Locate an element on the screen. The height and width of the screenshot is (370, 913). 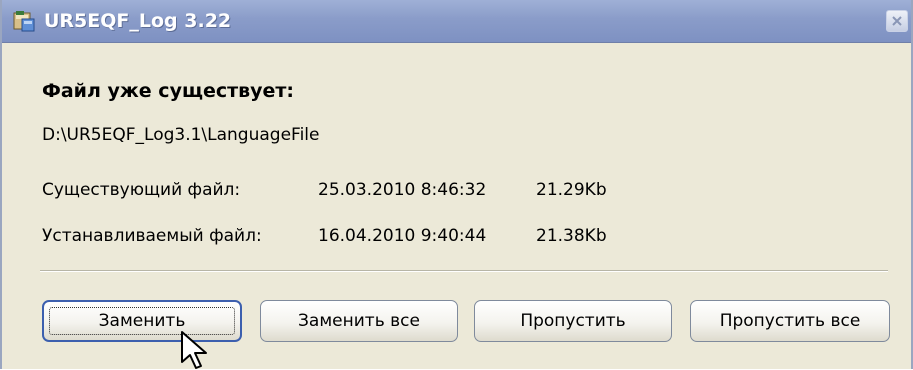
close-button is located at coordinates (897, 21).